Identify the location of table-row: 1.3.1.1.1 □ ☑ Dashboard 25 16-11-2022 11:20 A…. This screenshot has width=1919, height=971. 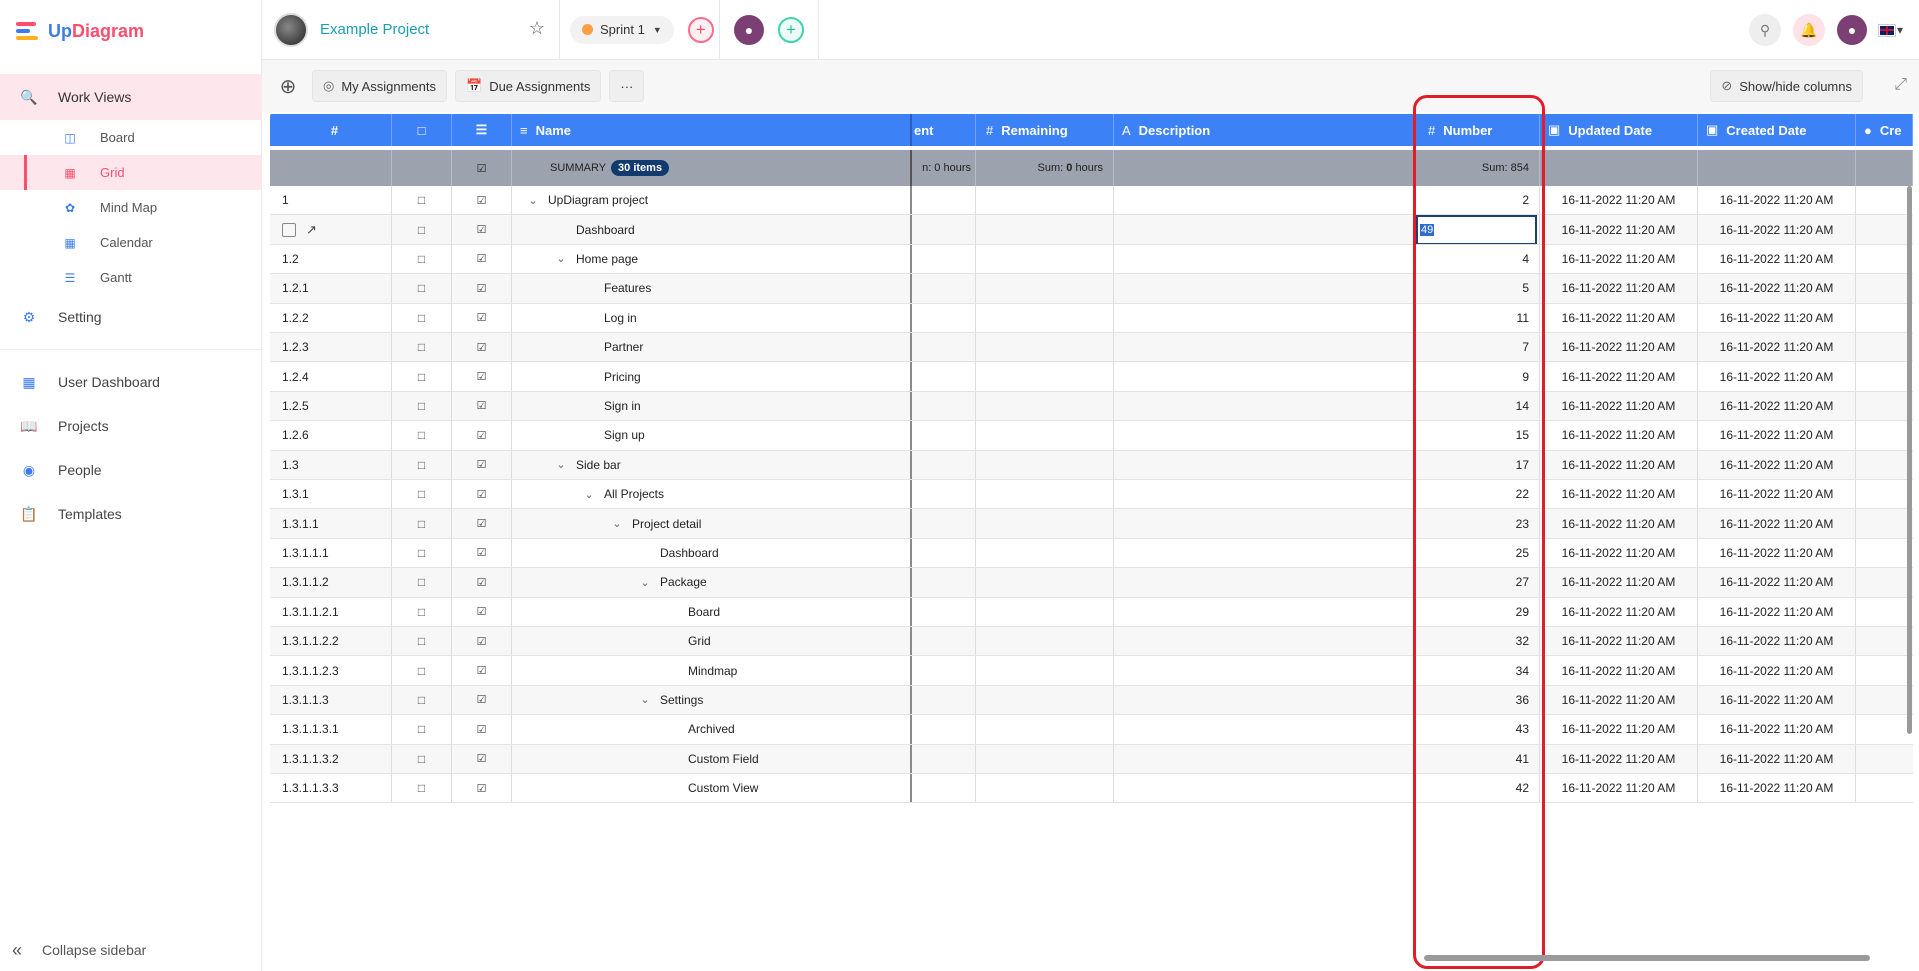
(1091, 553).